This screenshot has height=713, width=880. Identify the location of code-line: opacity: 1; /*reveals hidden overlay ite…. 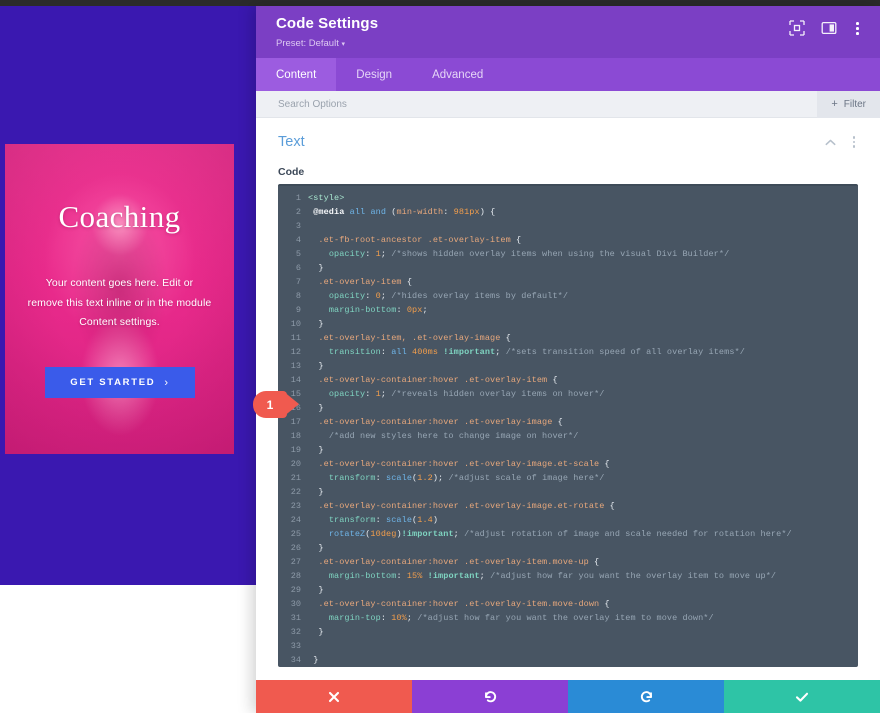
(466, 394).